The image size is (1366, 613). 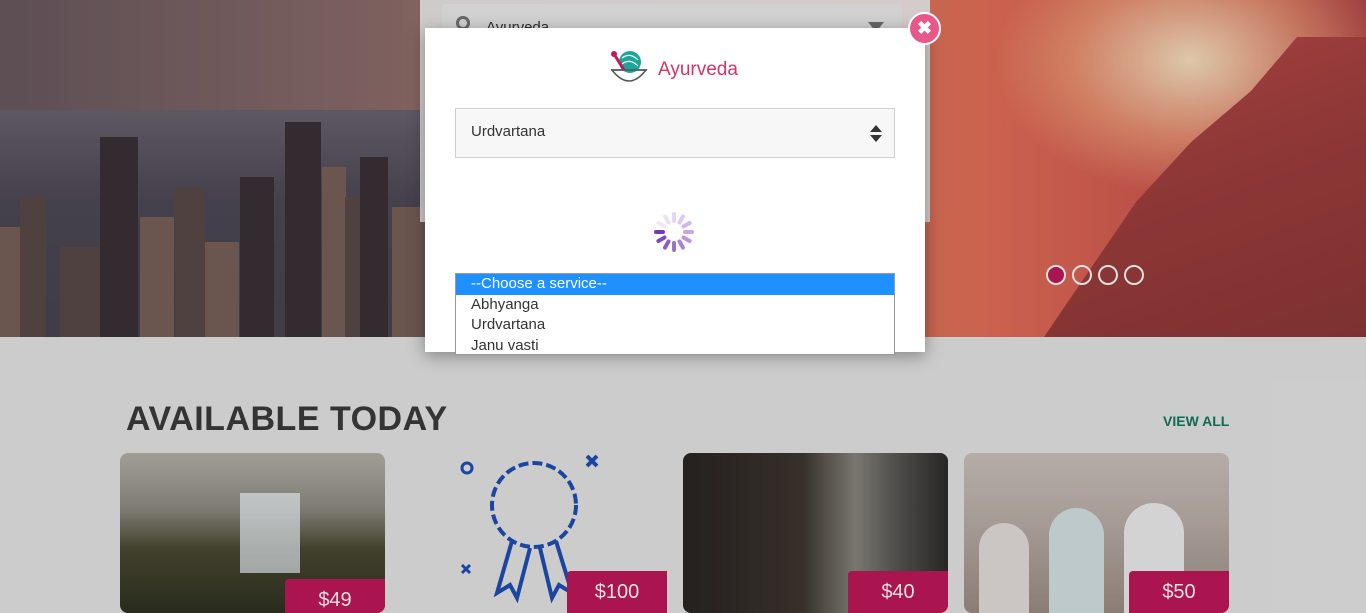 I want to click on service-option: --Choose a service--, so click(x=675, y=284).